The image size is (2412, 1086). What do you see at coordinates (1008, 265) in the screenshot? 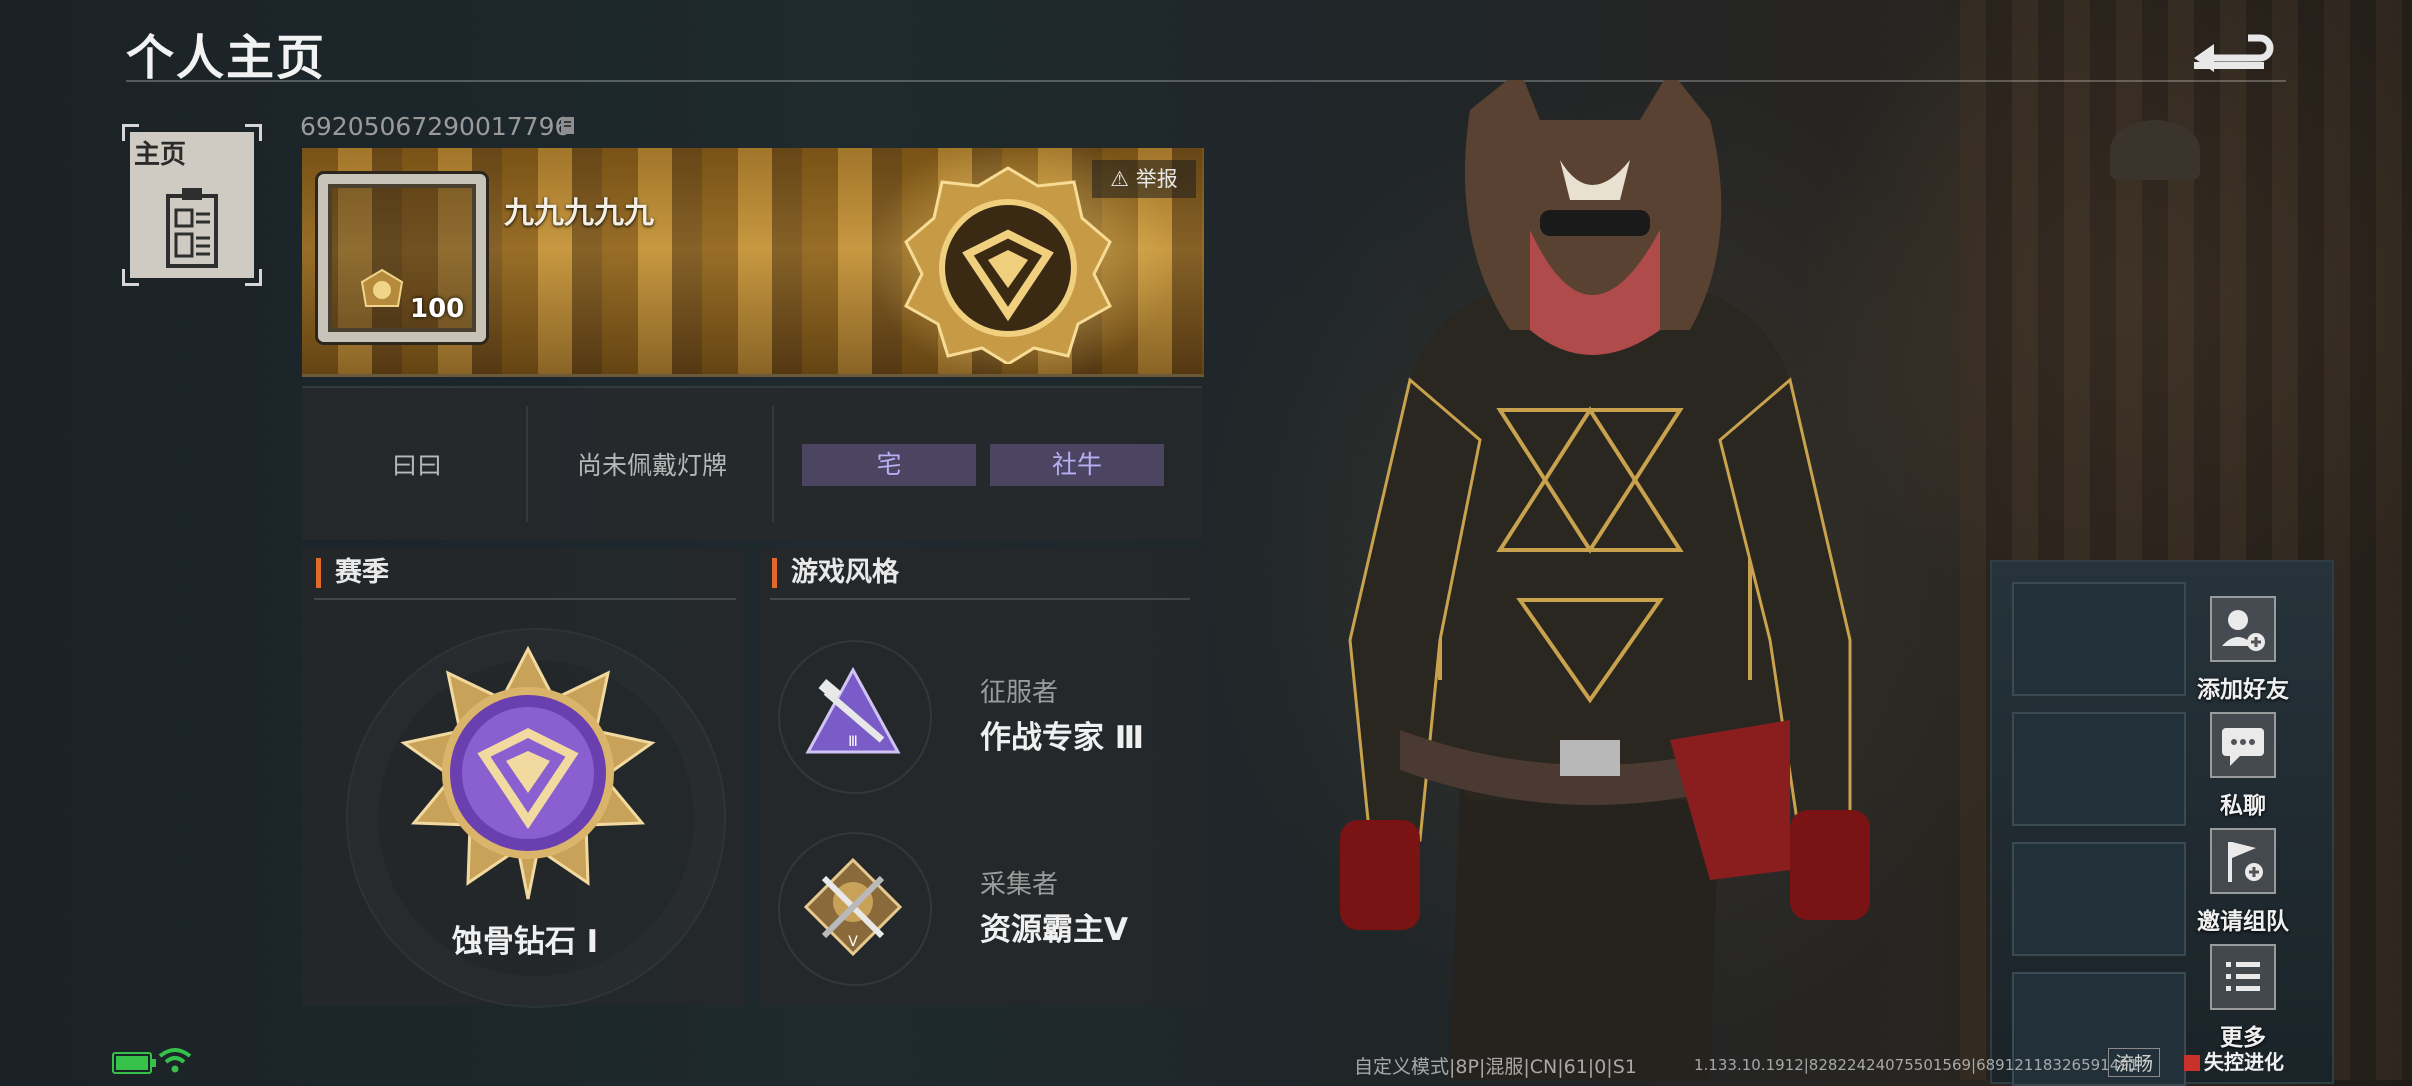
I see `season-emblem-icon` at bounding box center [1008, 265].